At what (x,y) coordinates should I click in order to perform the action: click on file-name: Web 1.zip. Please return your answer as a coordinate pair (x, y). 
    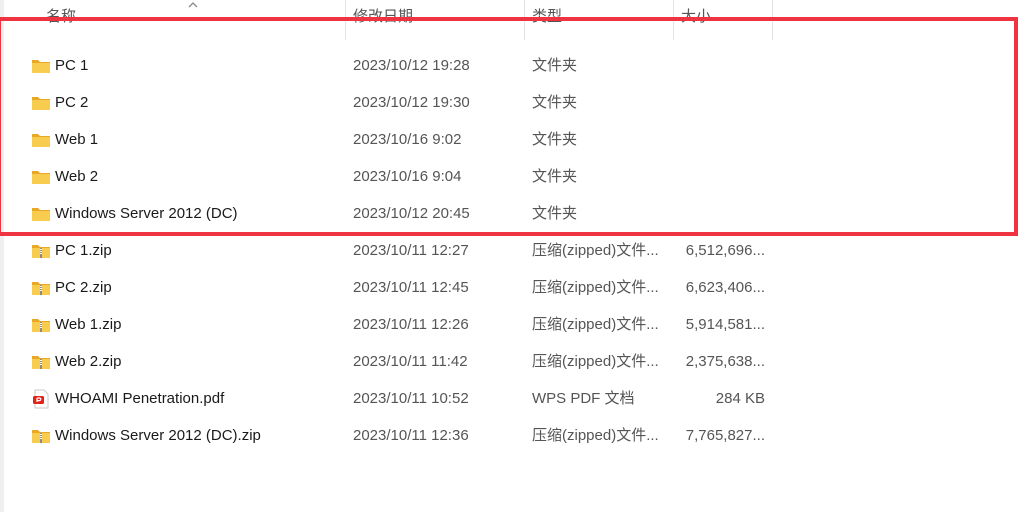
    Looking at the image, I should click on (88, 324).